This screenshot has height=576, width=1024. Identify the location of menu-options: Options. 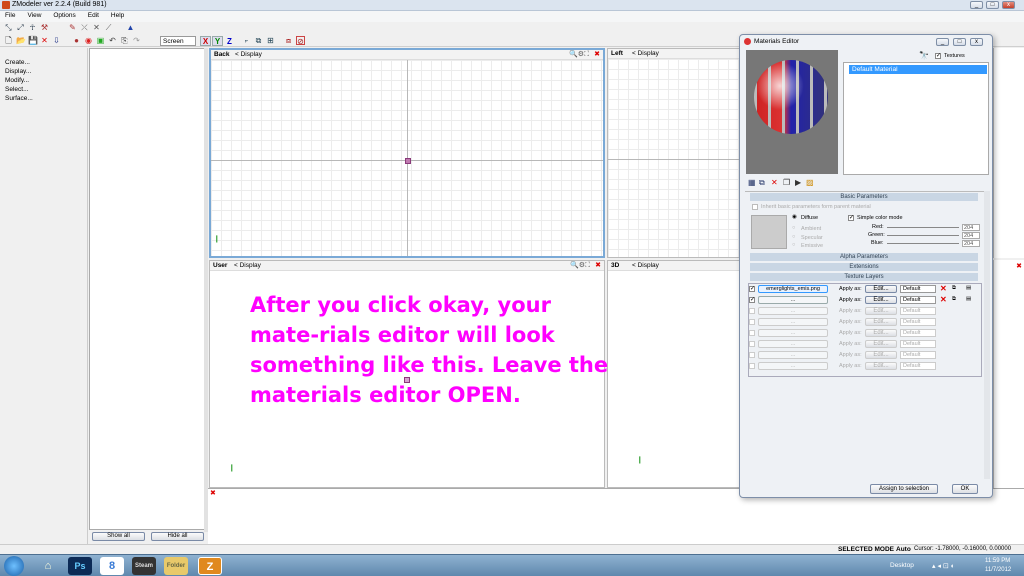
(64, 15).